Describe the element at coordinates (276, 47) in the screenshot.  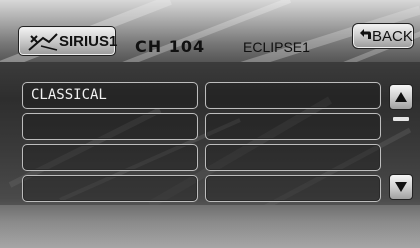
I see `station-name: ECLIPSE1` at that location.